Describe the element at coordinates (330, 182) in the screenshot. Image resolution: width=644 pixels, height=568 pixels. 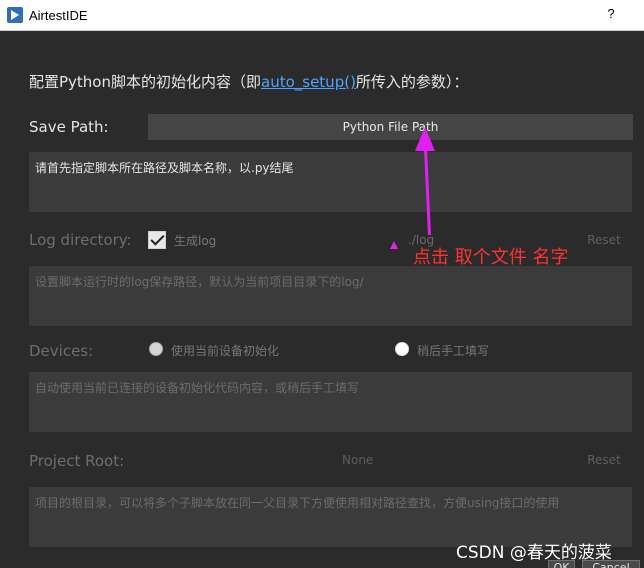
I see `save-path-description: 请首先指定脚本所在路径及脚本名称，以.py结尾` at that location.